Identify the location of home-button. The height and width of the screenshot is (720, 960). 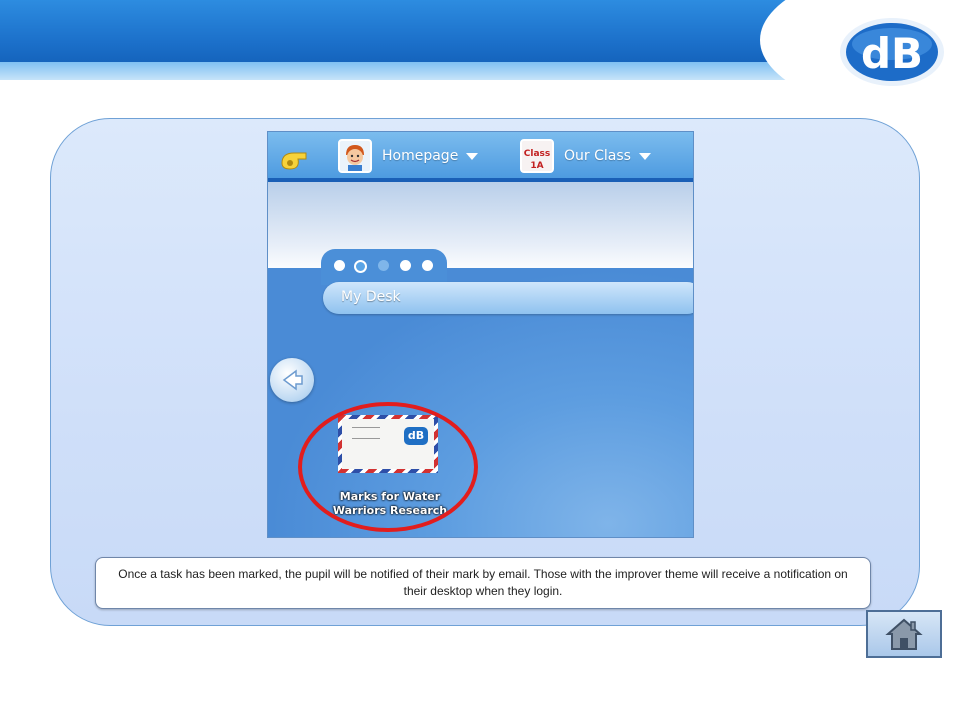
(904, 634).